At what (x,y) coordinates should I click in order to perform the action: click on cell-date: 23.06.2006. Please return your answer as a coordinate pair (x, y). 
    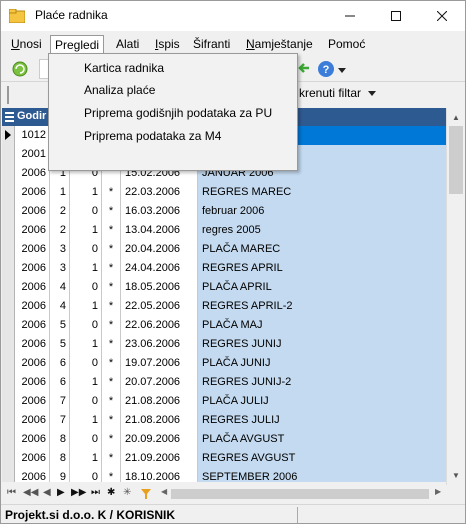
    Looking at the image, I should click on (159, 344).